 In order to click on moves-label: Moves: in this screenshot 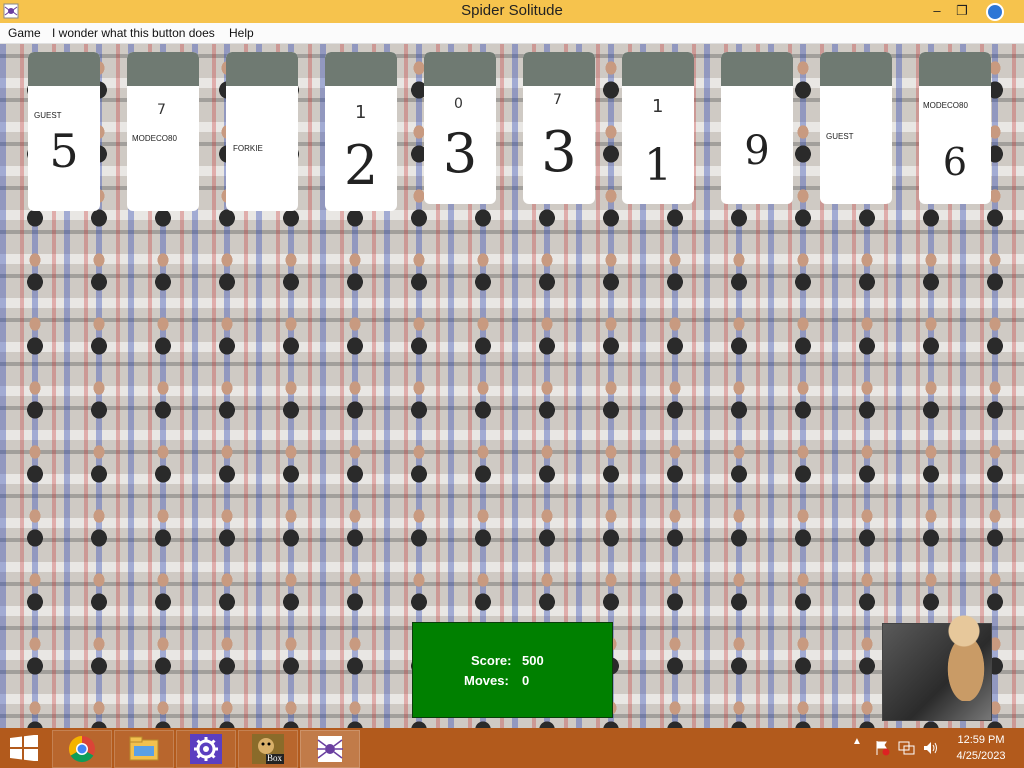, I will do `click(486, 680)`.